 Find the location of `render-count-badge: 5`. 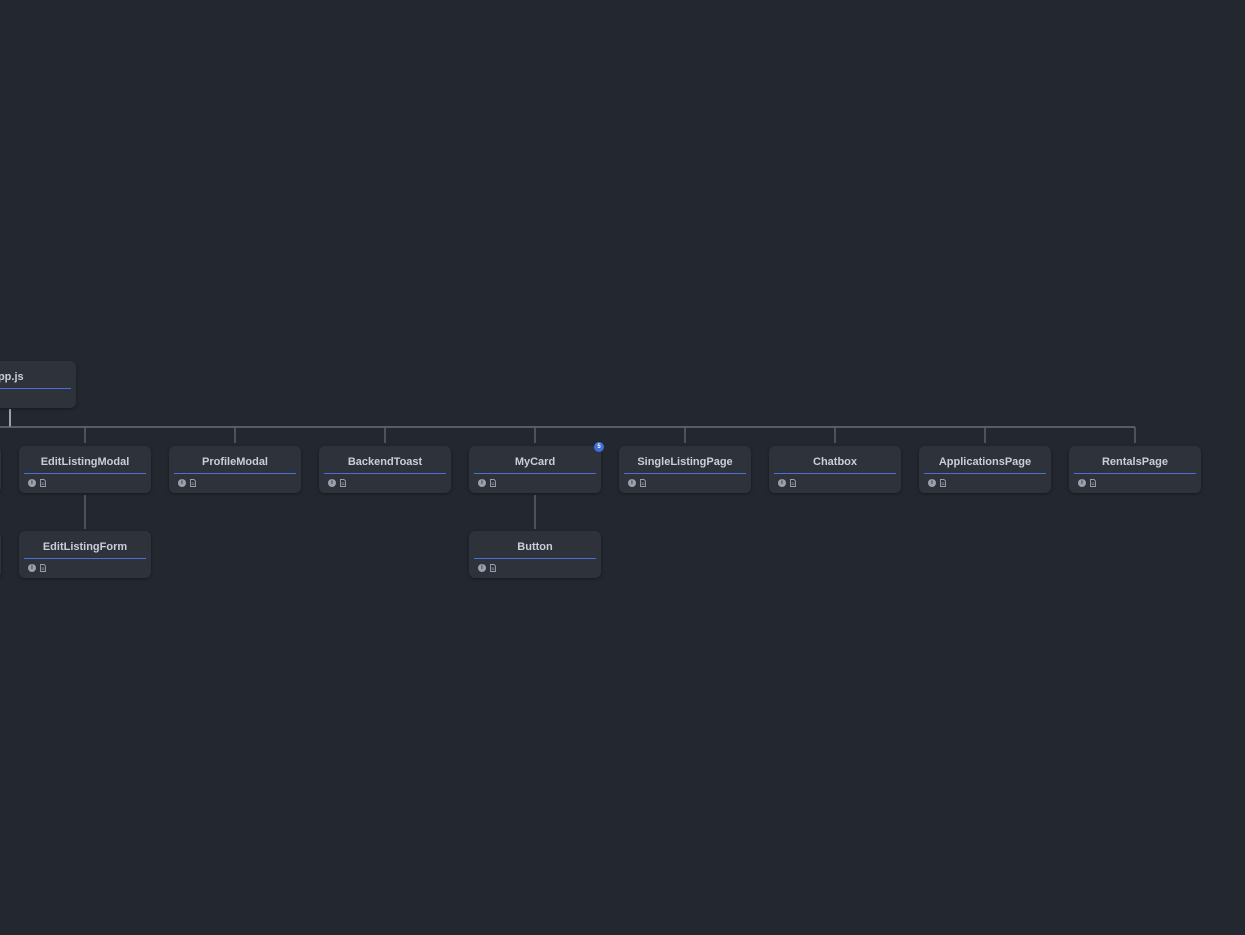

render-count-badge: 5 is located at coordinates (599, 447).